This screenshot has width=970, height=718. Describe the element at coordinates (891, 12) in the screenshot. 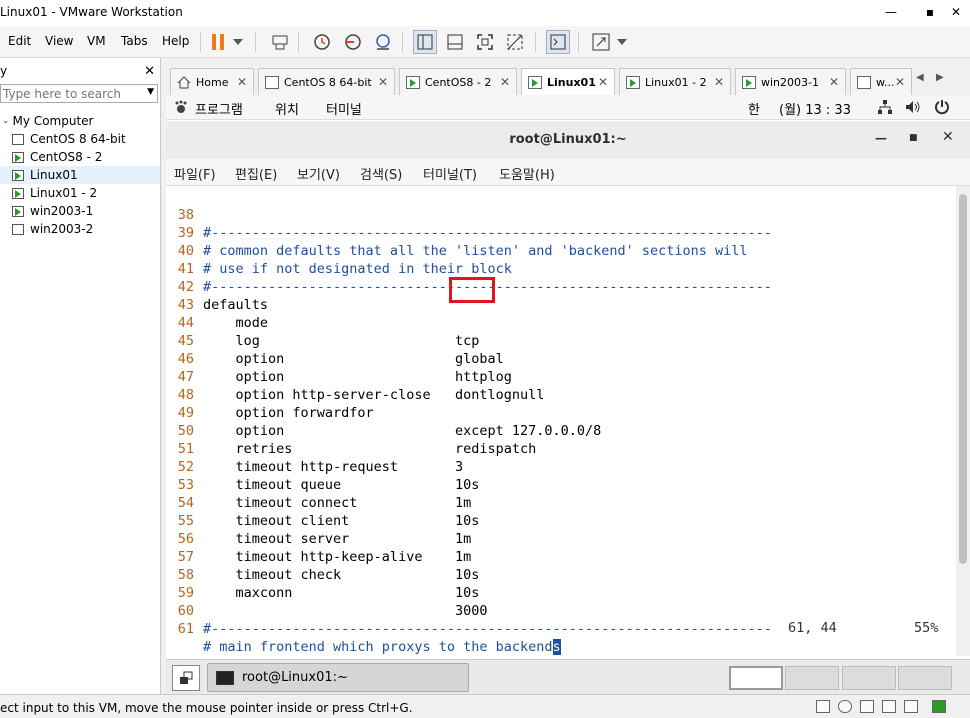

I see `minimize-button: —` at that location.